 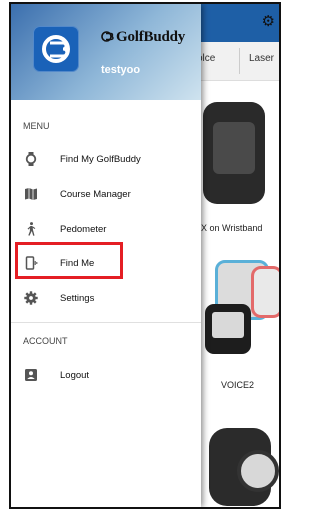 What do you see at coordinates (106, 376) in the screenshot?
I see `menu-item-logout: Logout` at bounding box center [106, 376].